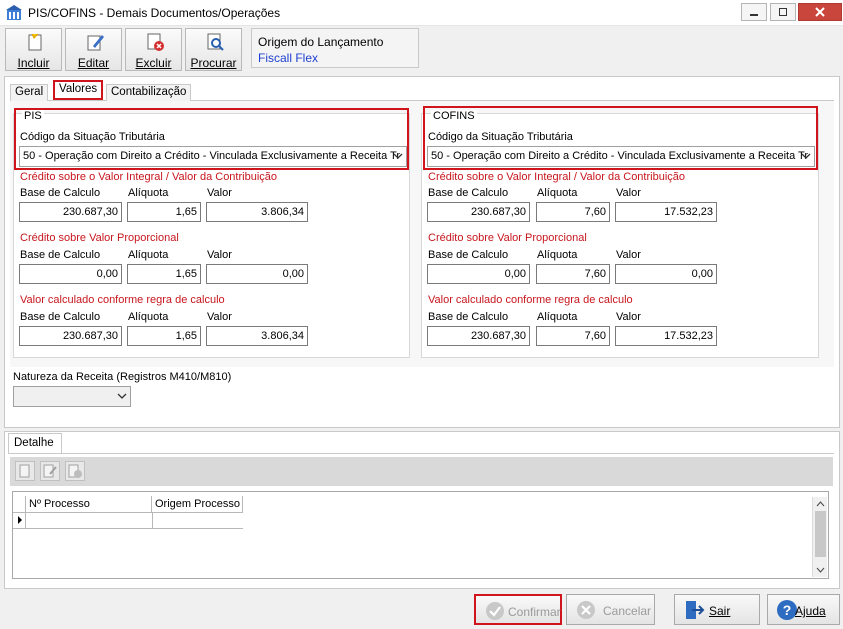 The image size is (843, 629). I want to click on minimize-button, so click(754, 12).